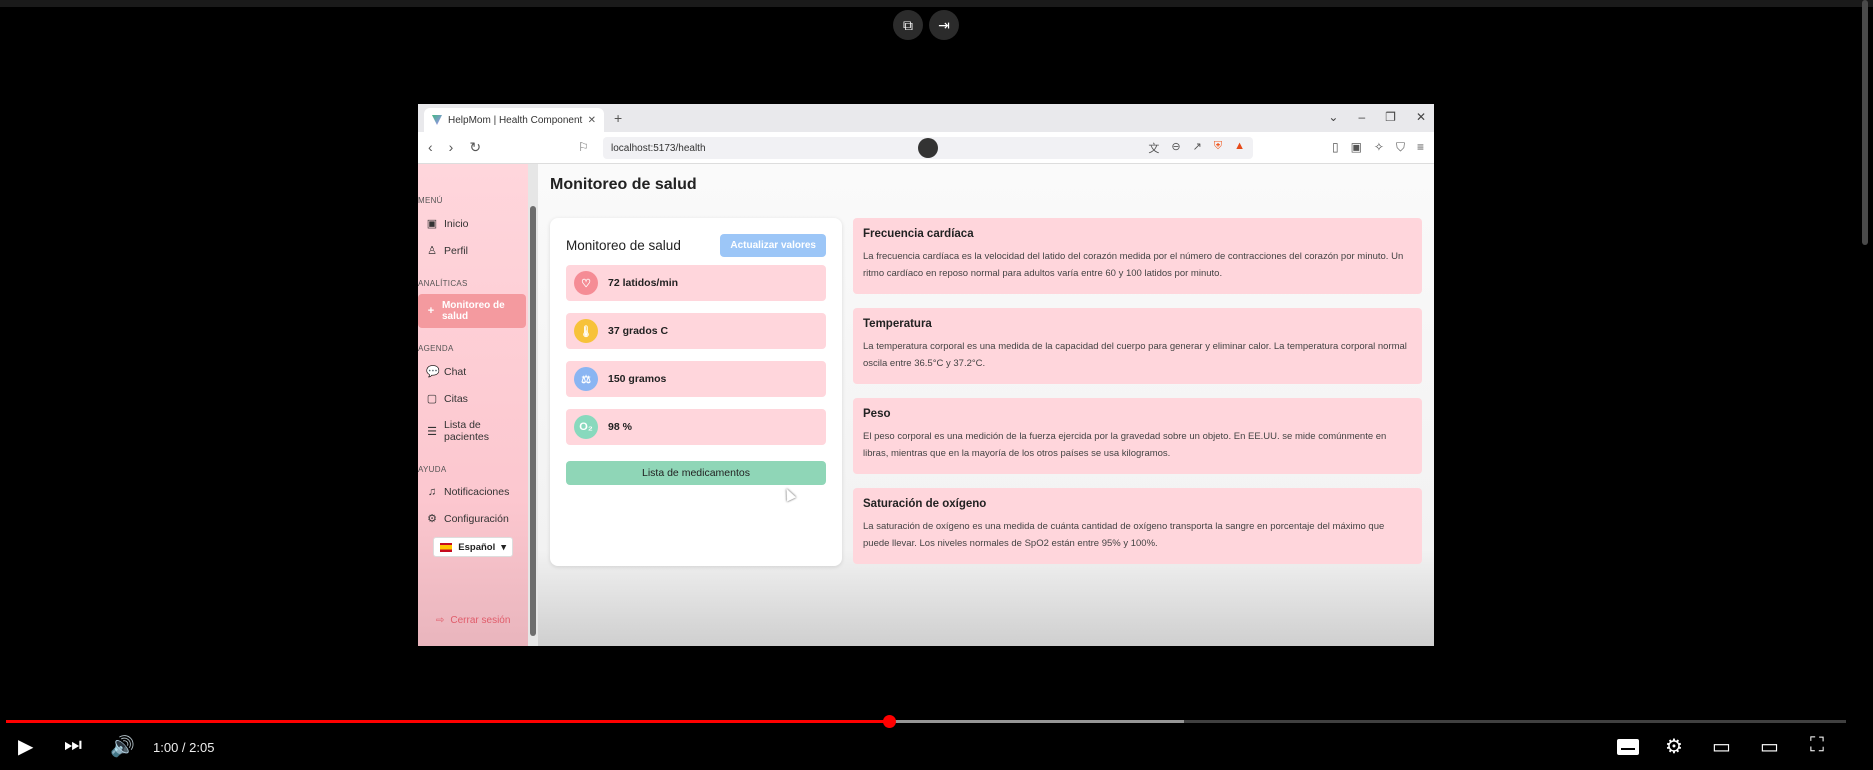 The height and width of the screenshot is (770, 1873). I want to click on sidebar-item-citas: ▢ Citas, so click(473, 398).